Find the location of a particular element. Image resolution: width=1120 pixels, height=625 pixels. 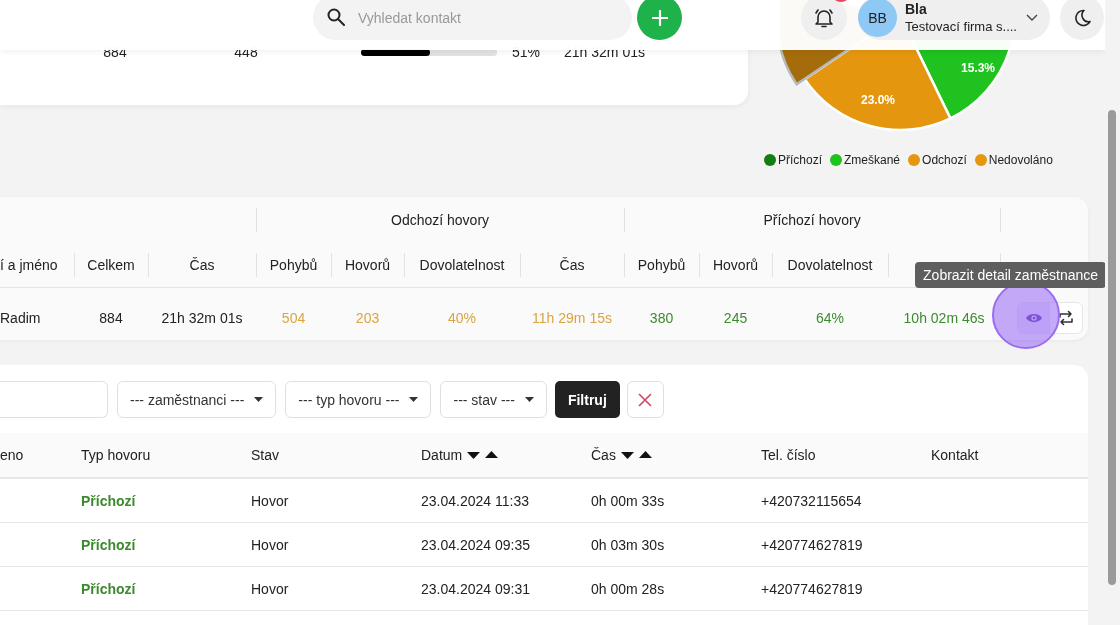

filter-button: Filtruj is located at coordinates (587, 399).